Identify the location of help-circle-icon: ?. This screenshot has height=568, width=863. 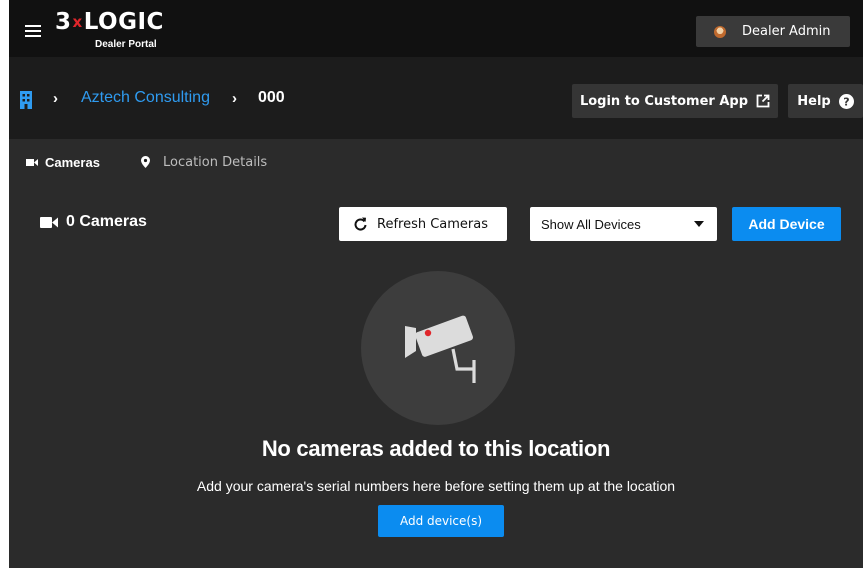
(846, 101).